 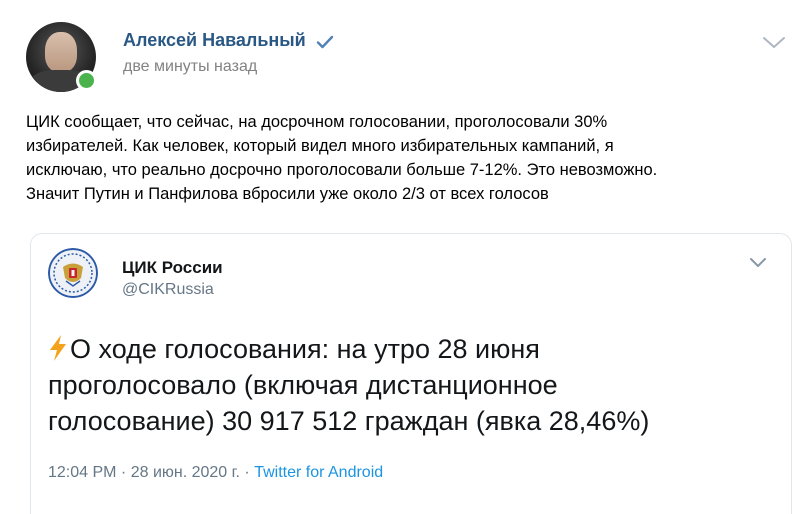 I want to click on cik-emblem-icon, so click(x=73, y=273).